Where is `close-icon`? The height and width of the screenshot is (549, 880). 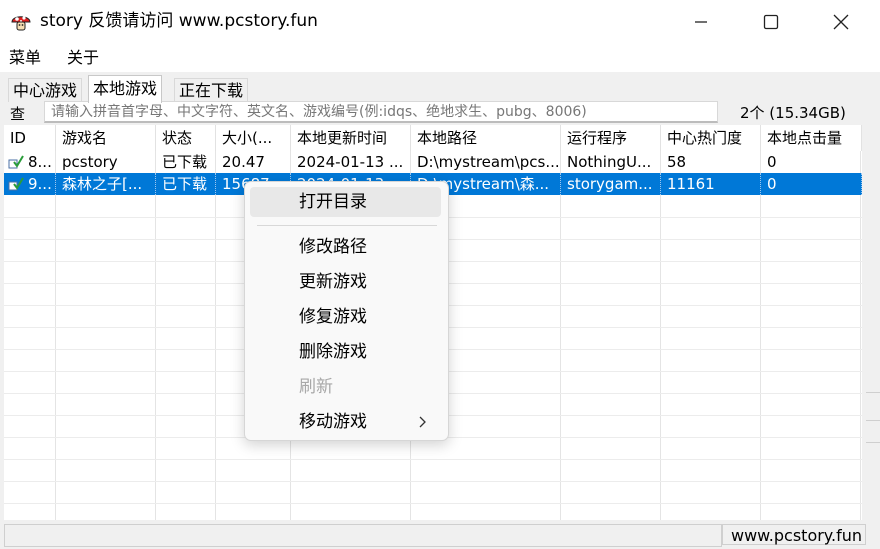 close-icon is located at coordinates (841, 22).